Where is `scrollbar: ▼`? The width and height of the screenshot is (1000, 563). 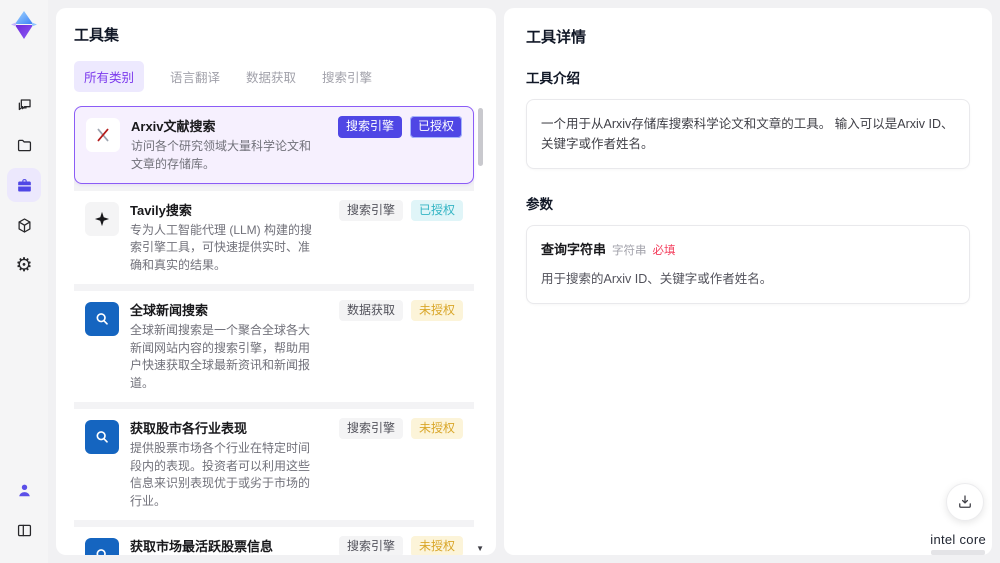 scrollbar: ▼ is located at coordinates (480, 330).